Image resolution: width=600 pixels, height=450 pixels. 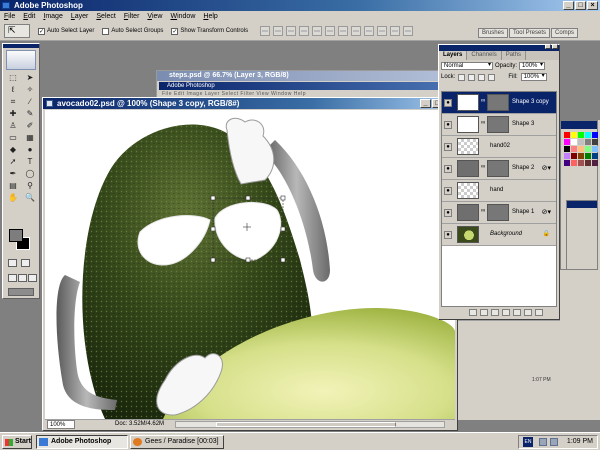 What do you see at coordinates (210, 16) in the screenshot?
I see `menu-help: Help` at bounding box center [210, 16].